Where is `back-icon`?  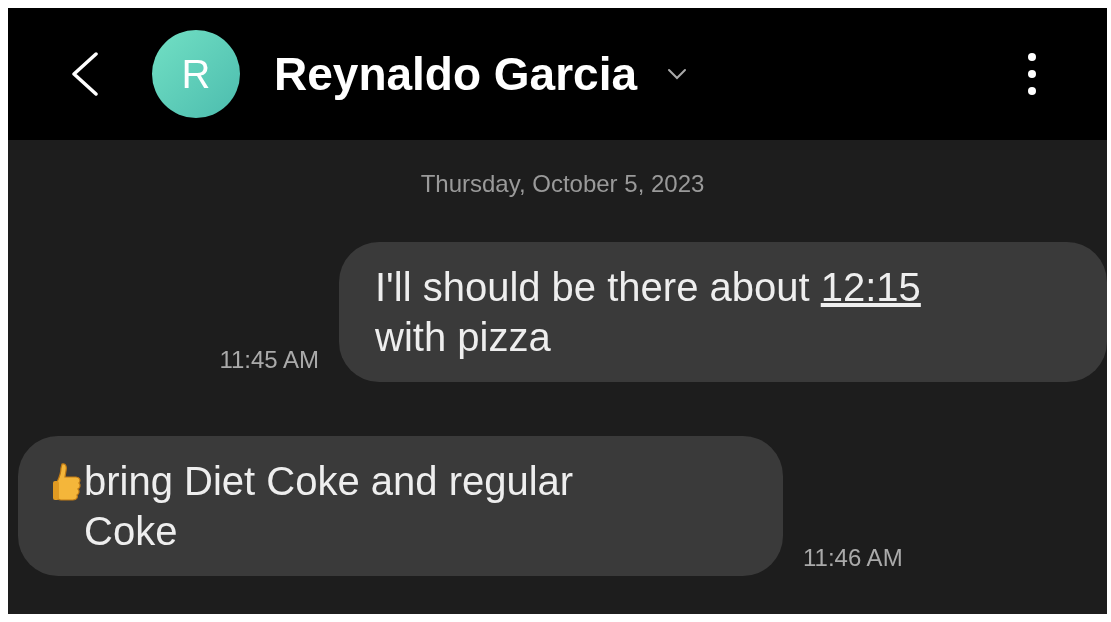
back-icon is located at coordinates (85, 74).